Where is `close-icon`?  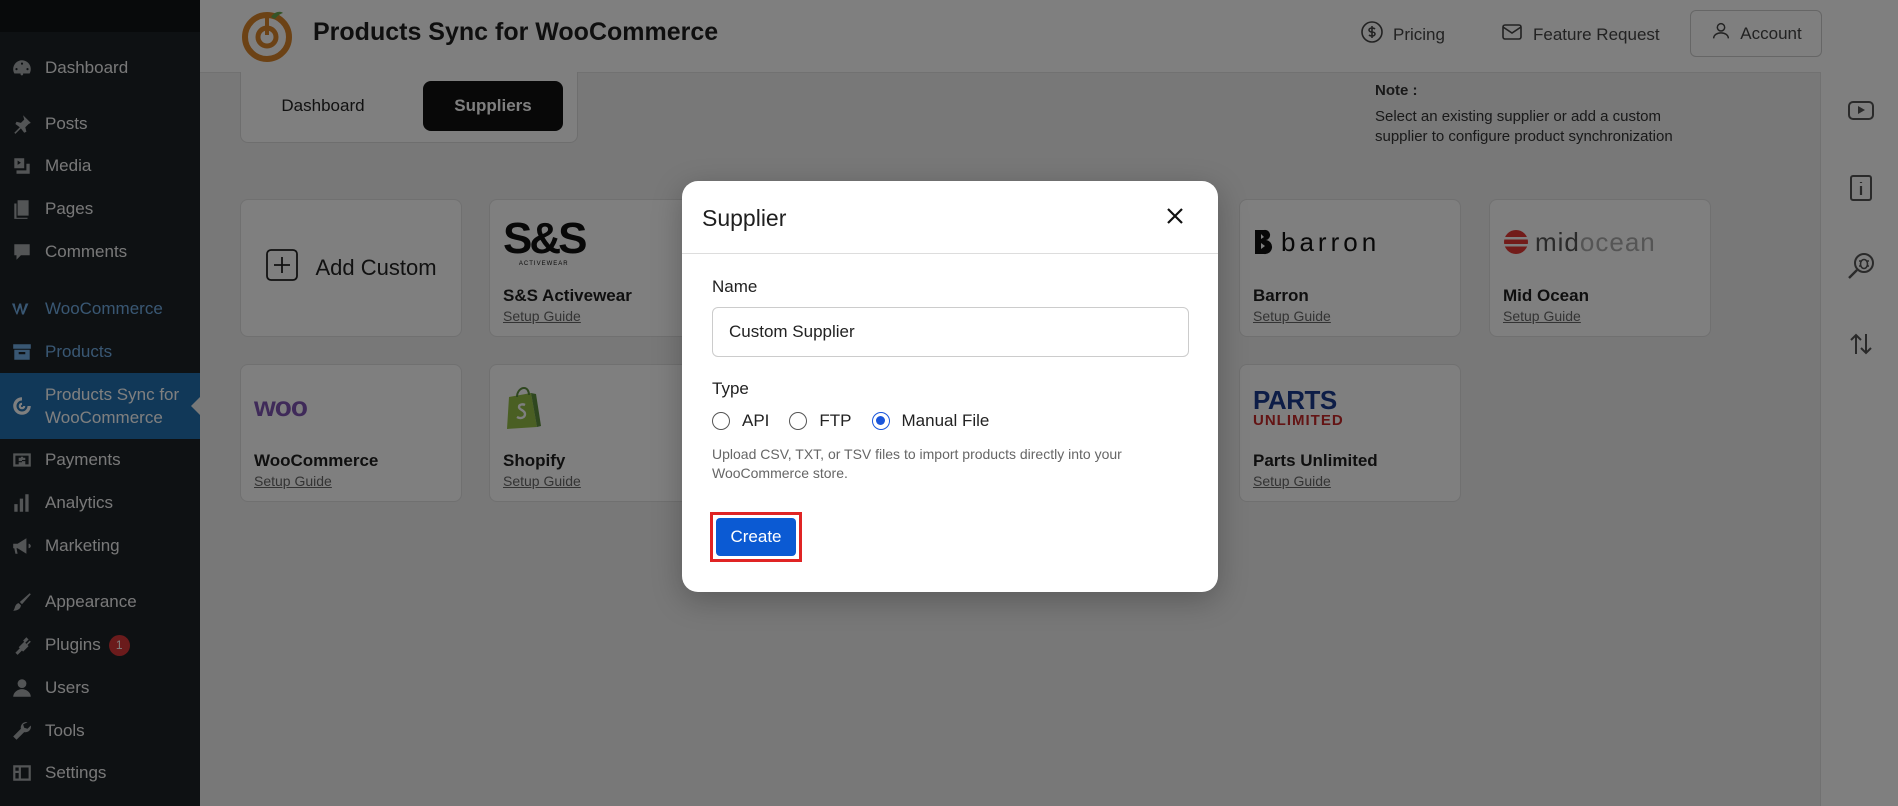
close-icon is located at coordinates (1175, 218).